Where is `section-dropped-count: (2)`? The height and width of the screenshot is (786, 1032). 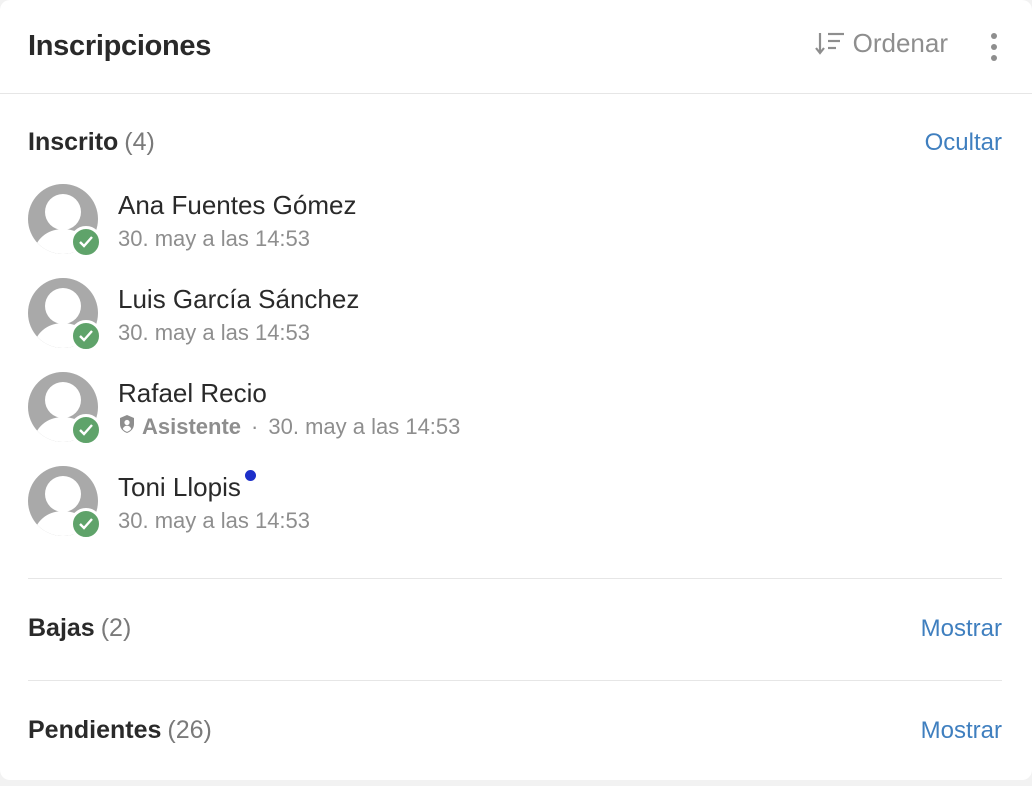 section-dropped-count: (2) is located at coordinates (116, 628).